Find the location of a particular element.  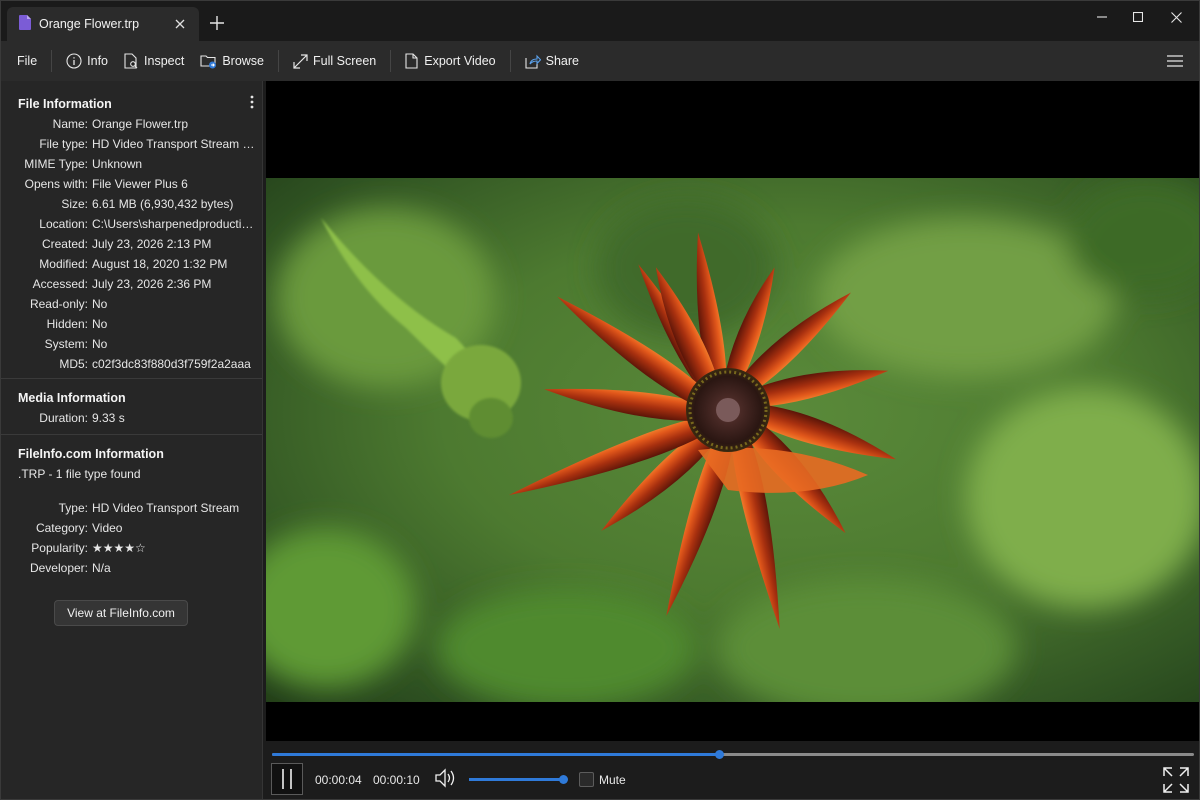

share-icon is located at coordinates (533, 61).